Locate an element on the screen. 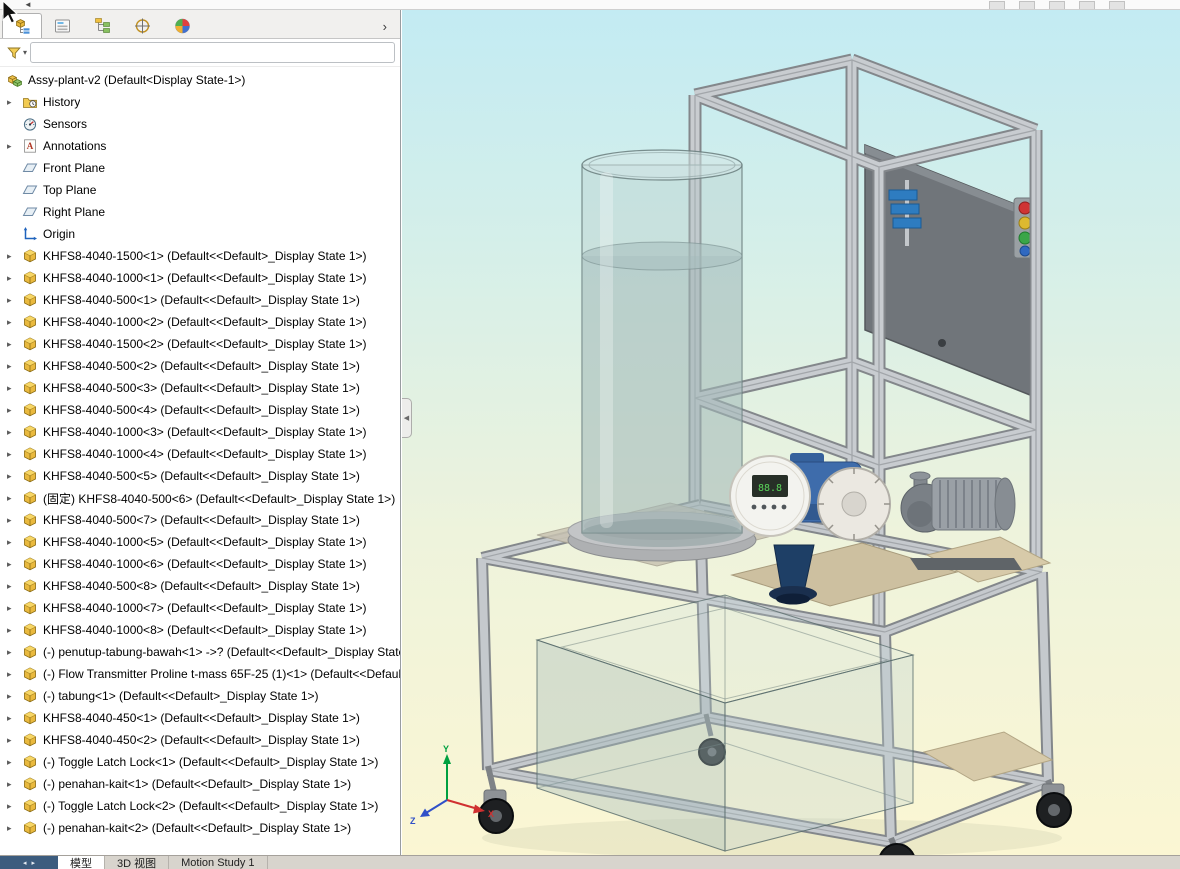 The height and width of the screenshot is (869, 1180). filter-row: ▾ is located at coordinates (200, 53).